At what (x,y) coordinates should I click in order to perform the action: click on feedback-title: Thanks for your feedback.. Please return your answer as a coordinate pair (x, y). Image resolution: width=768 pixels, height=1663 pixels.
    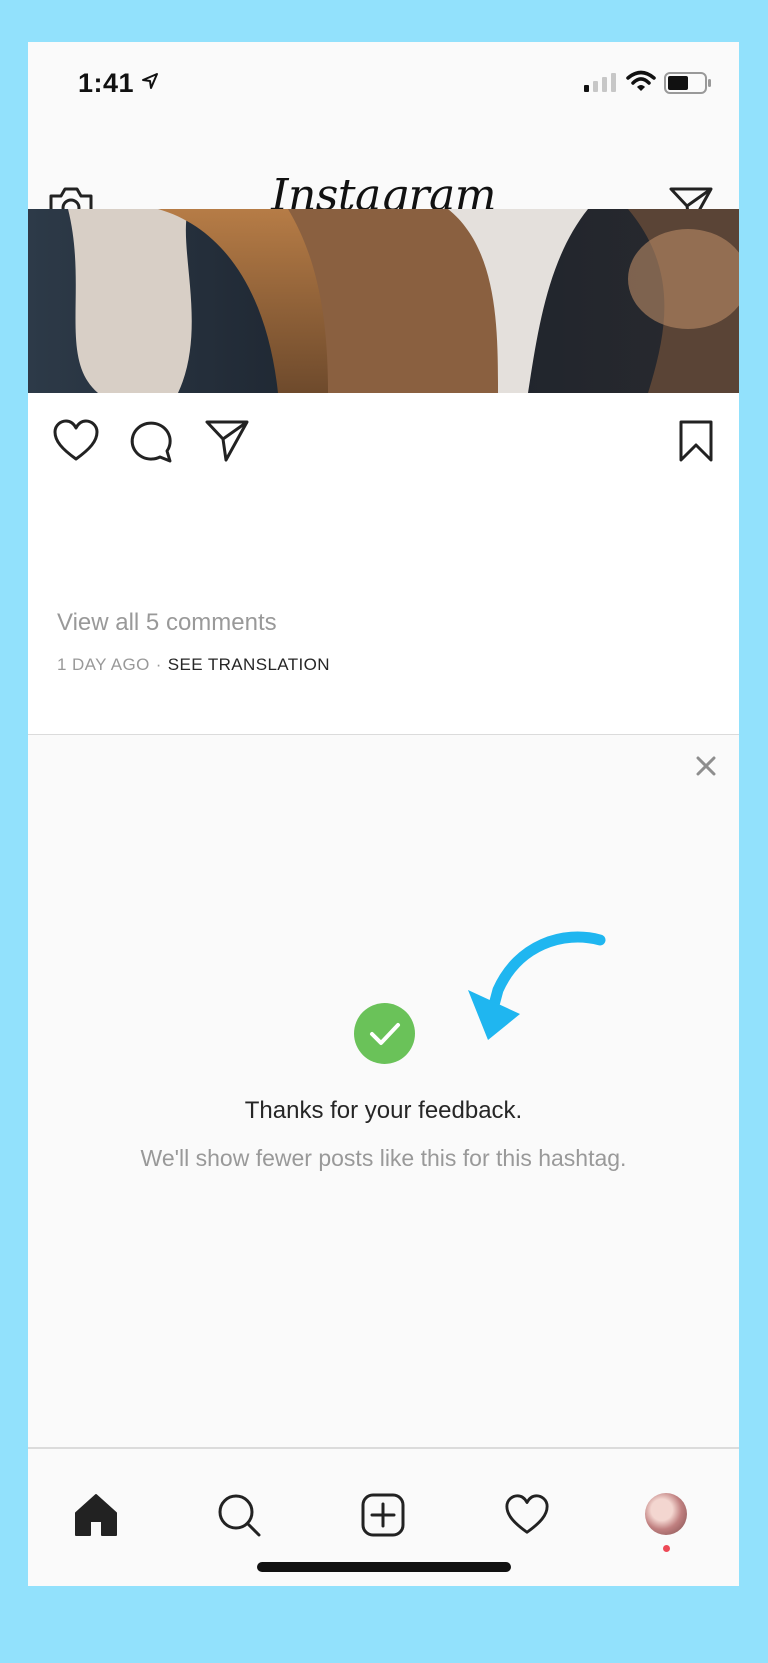
    Looking at the image, I should click on (383, 1110).